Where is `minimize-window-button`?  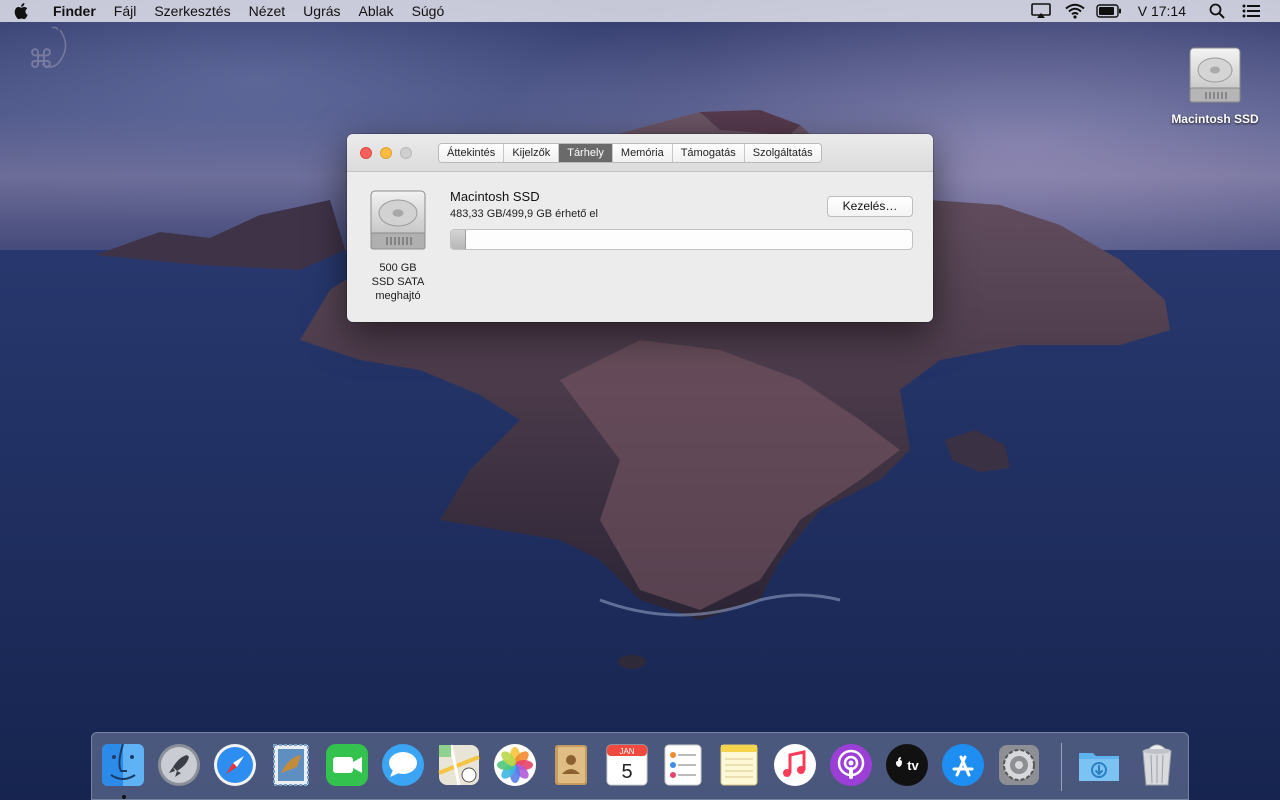
minimize-window-button is located at coordinates (386, 153).